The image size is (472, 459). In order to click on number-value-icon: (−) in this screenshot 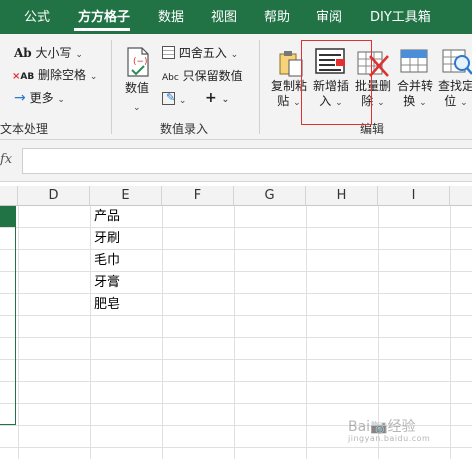, I will do `click(138, 63)`.